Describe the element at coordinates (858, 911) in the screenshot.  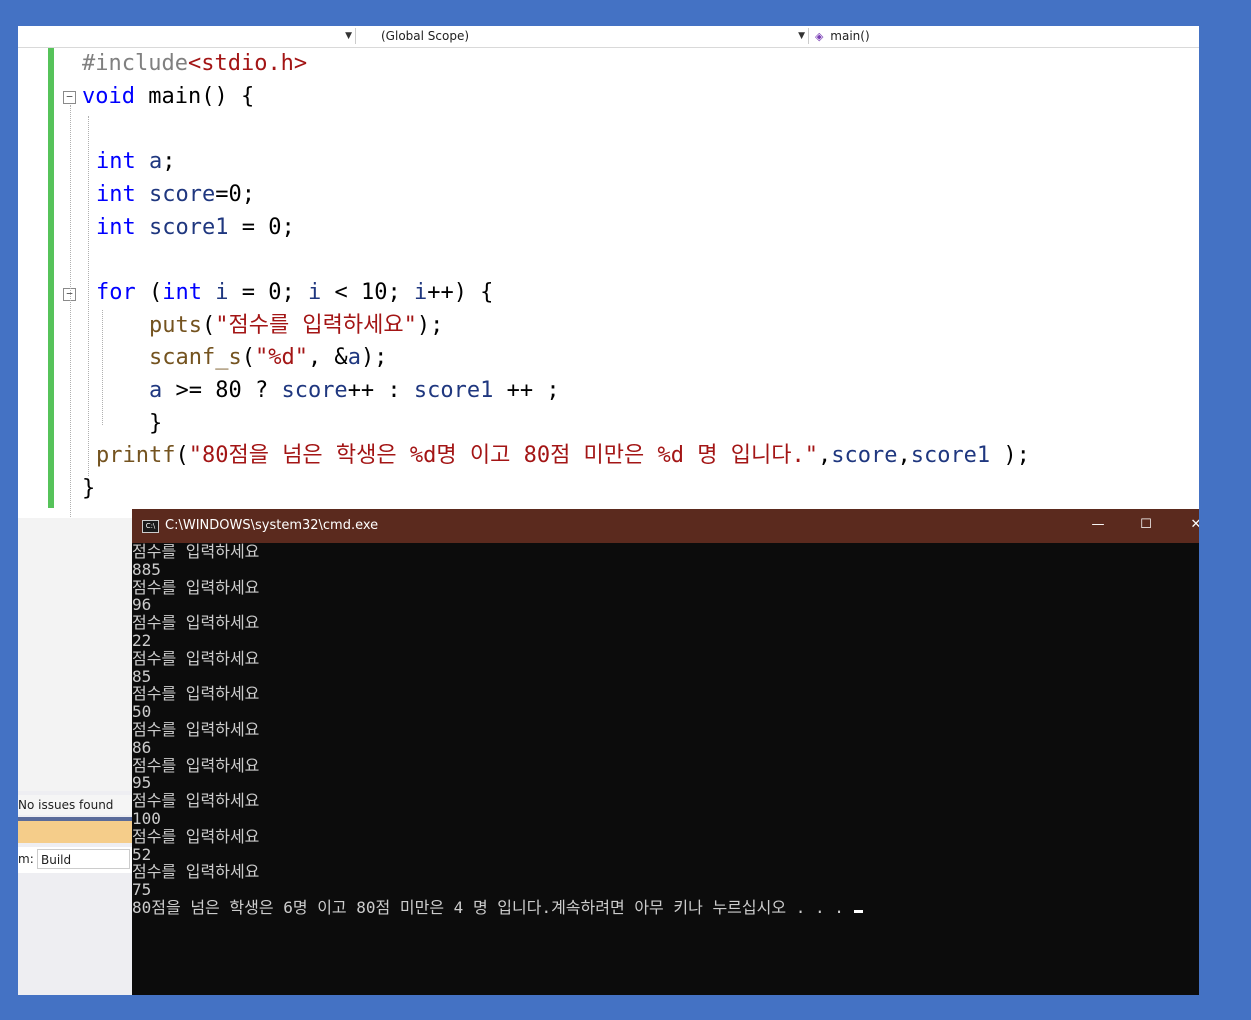
I see `text-cursor` at that location.